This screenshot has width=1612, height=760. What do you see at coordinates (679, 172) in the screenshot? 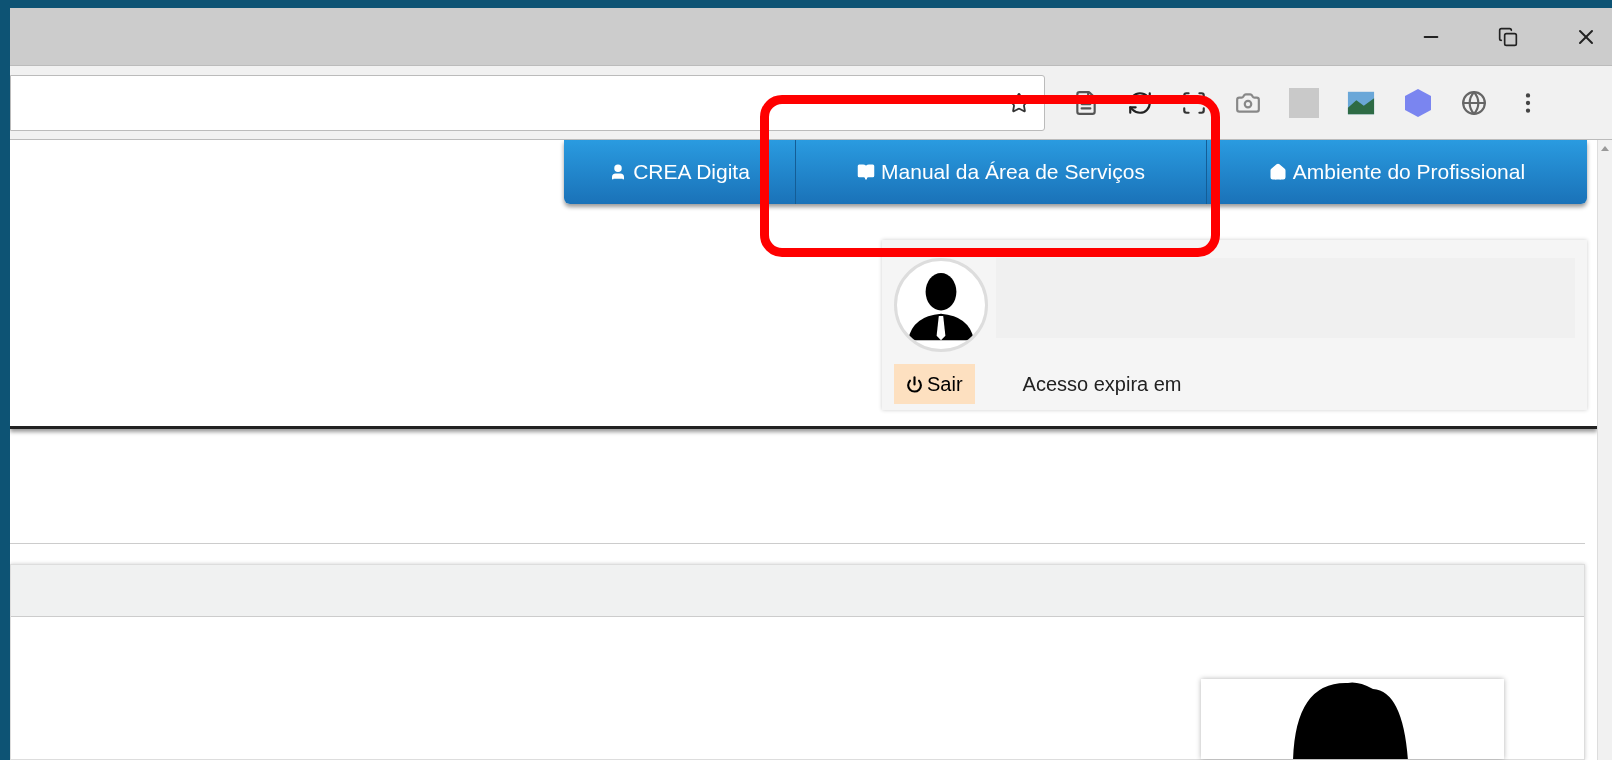
I see `nav-link: CREA Digita` at bounding box center [679, 172].